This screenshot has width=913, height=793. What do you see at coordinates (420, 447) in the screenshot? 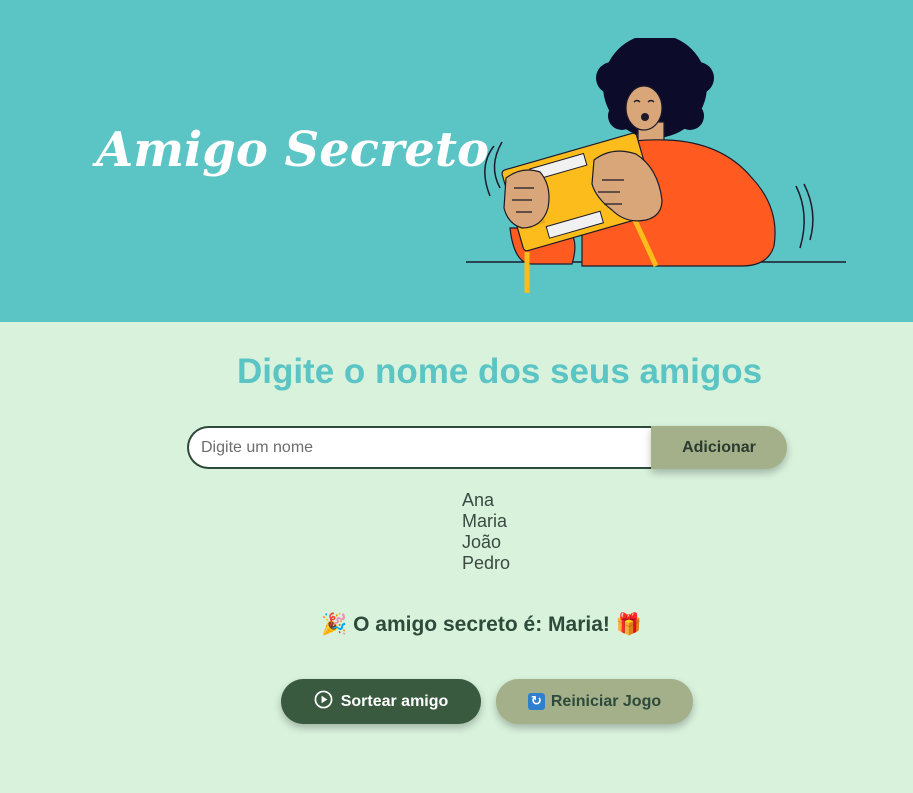
I see `friend-name-input` at bounding box center [420, 447].